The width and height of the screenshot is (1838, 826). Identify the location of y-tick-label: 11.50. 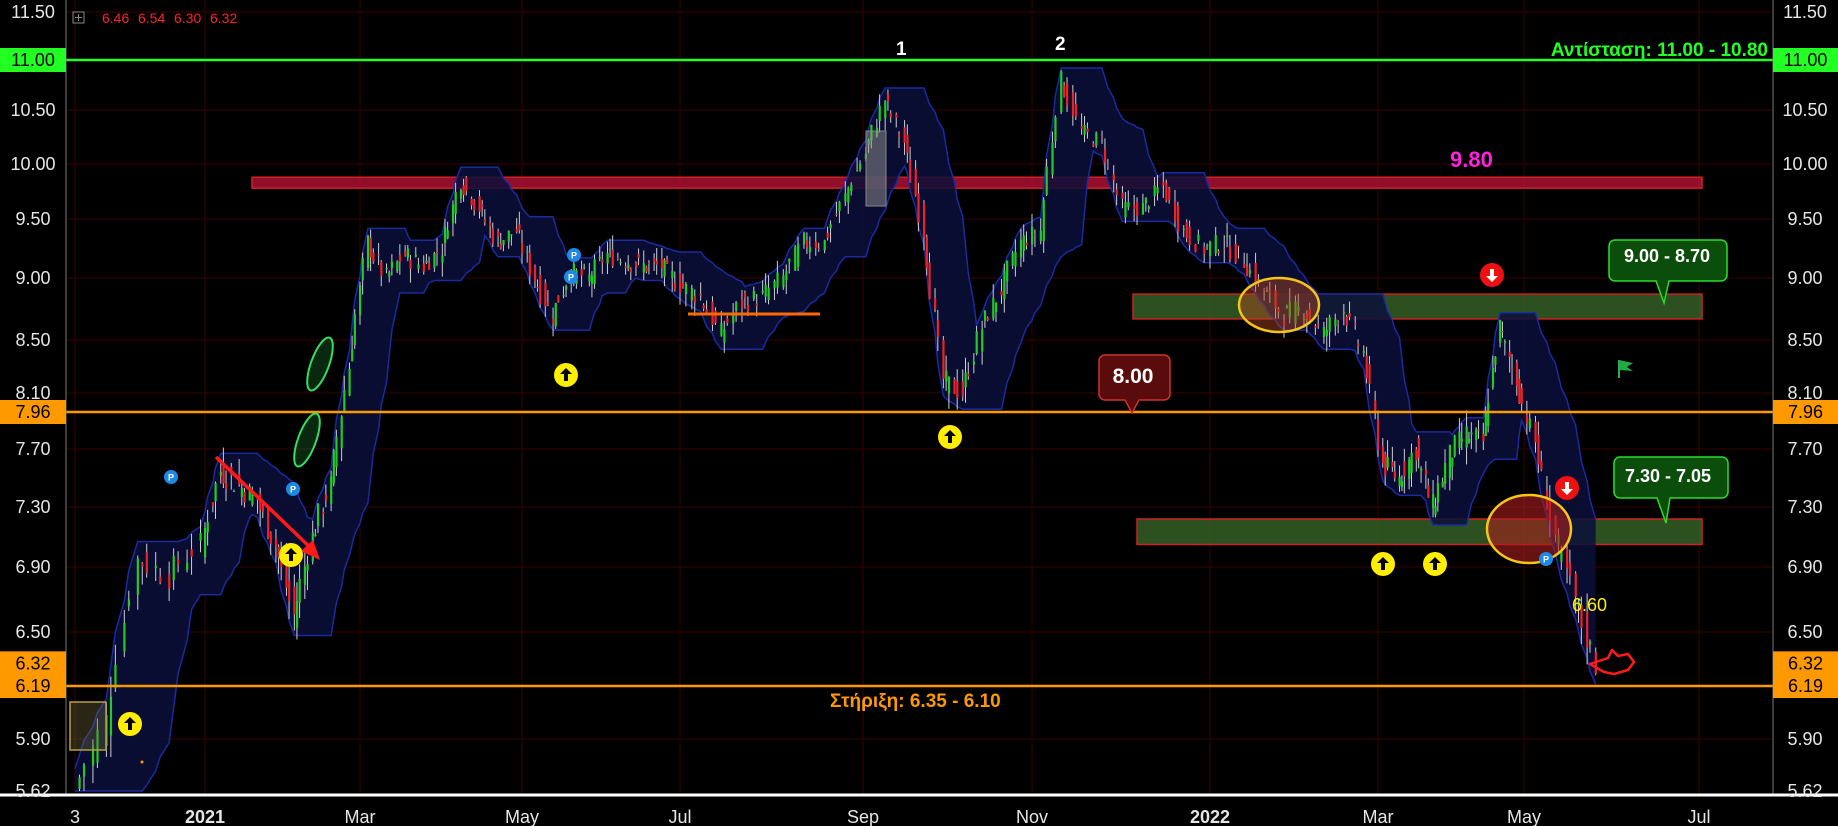
(33, 12).